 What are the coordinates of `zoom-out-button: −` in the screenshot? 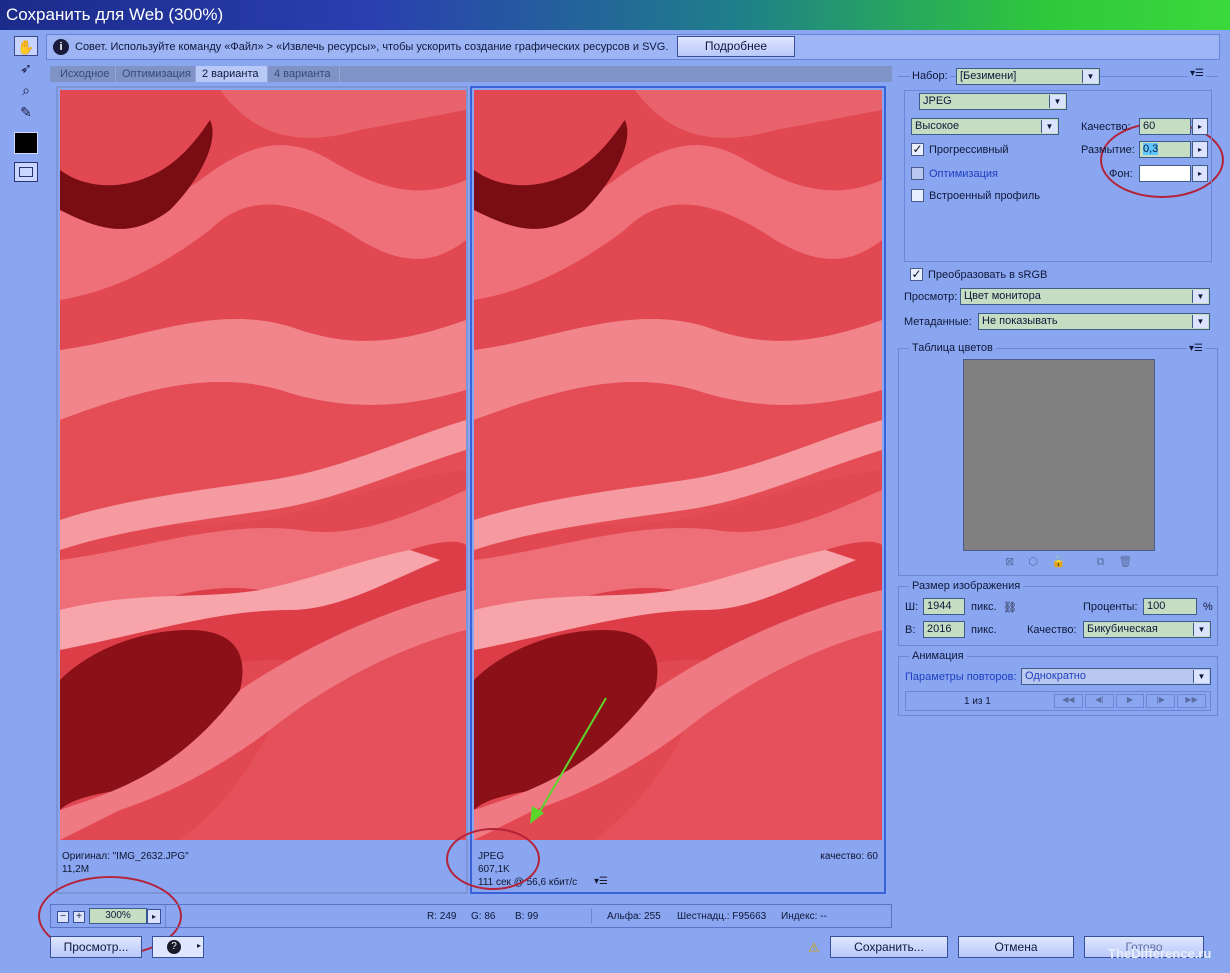 It's located at (63, 917).